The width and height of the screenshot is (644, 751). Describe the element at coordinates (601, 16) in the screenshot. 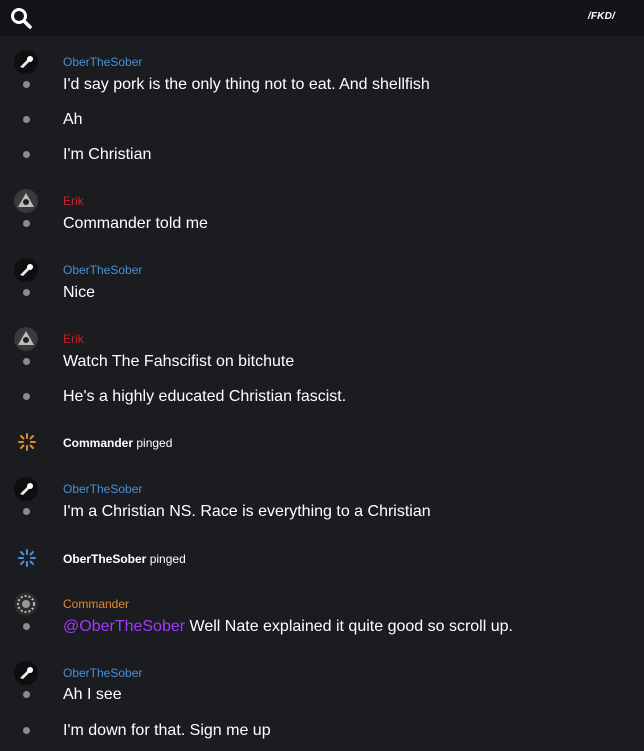

I see `channel-name: /FKD/` at that location.